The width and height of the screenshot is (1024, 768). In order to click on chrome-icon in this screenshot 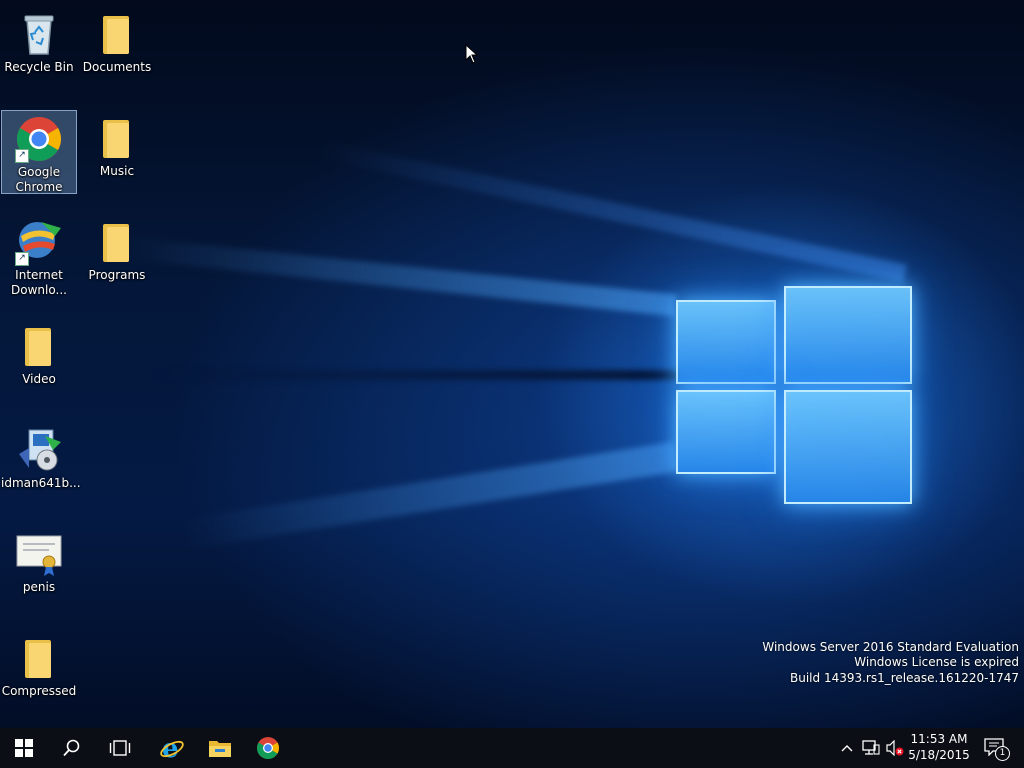, I will do `click(268, 748)`.